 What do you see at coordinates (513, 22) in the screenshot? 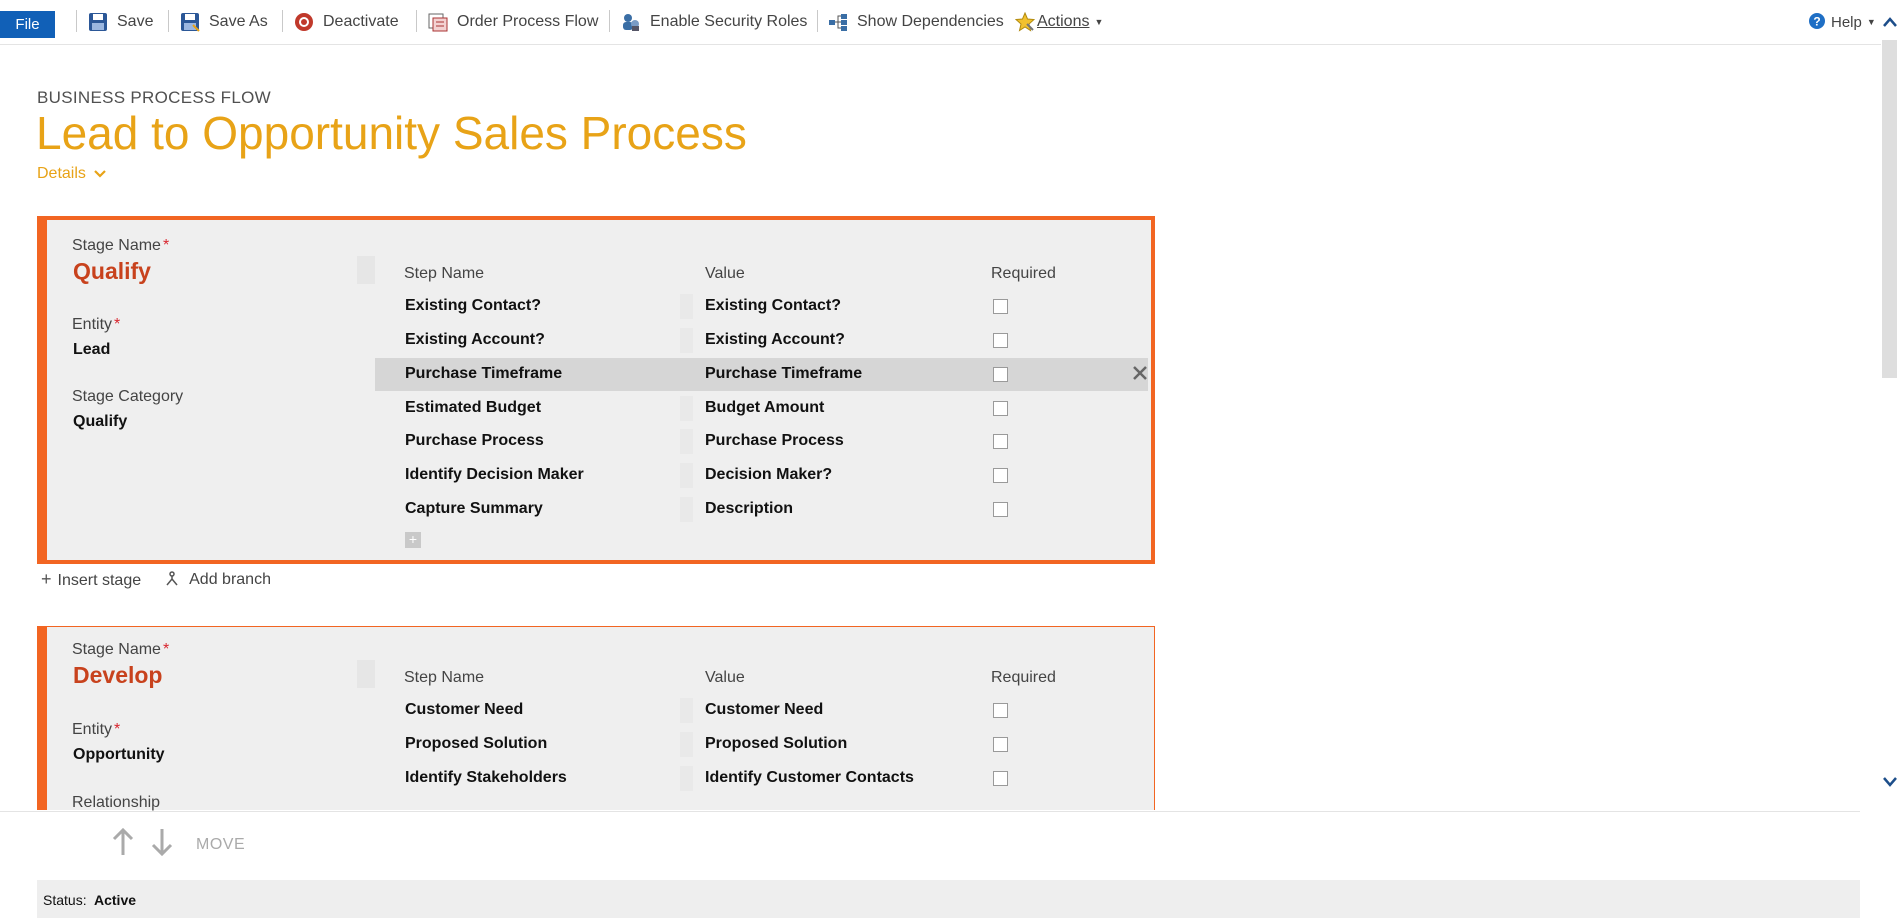
I see `order-process-flow-button: Order Process Flow` at bounding box center [513, 22].